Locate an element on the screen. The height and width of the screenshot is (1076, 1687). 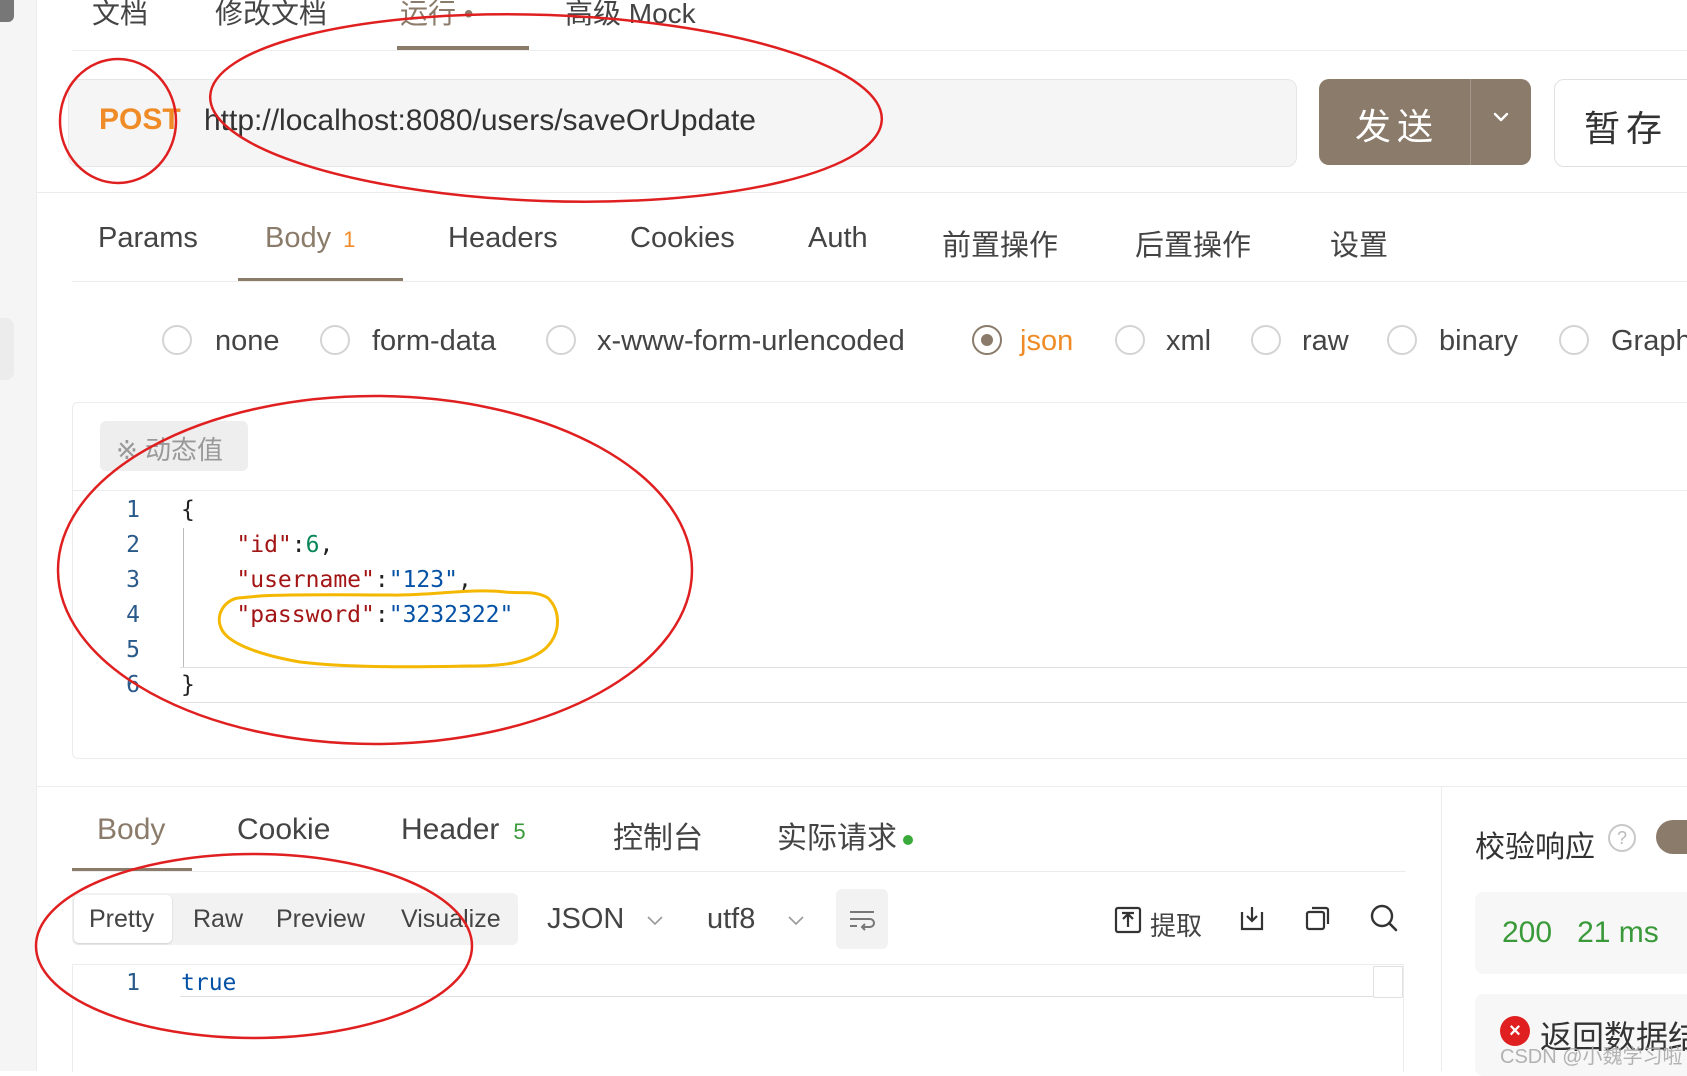
radio-none is located at coordinates (177, 340).